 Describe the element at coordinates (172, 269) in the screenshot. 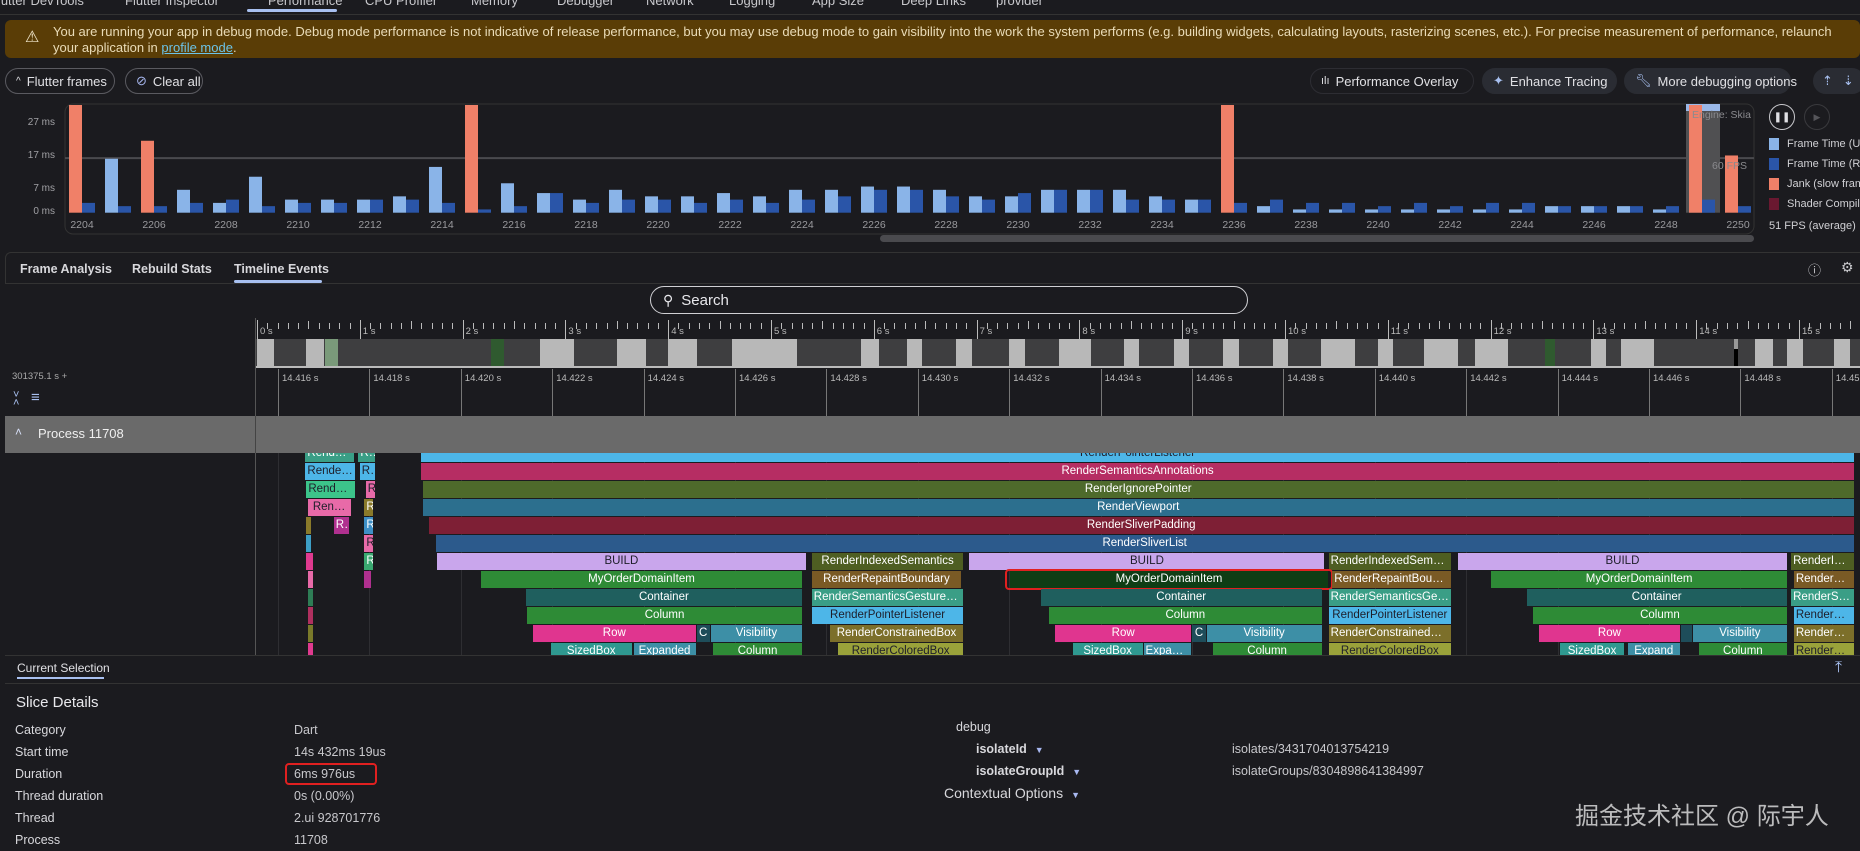

I see `tab-rebuild-stats: Rebuild Stats` at that location.